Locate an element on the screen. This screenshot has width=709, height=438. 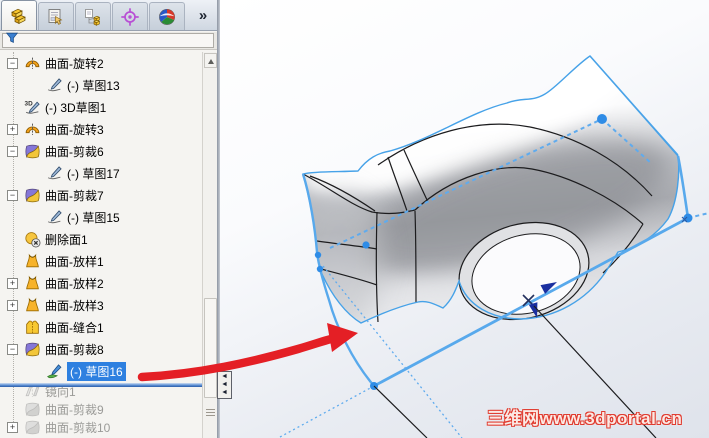
tree-item-1: − 曲面-旋转2 is located at coordinates (101, 63).